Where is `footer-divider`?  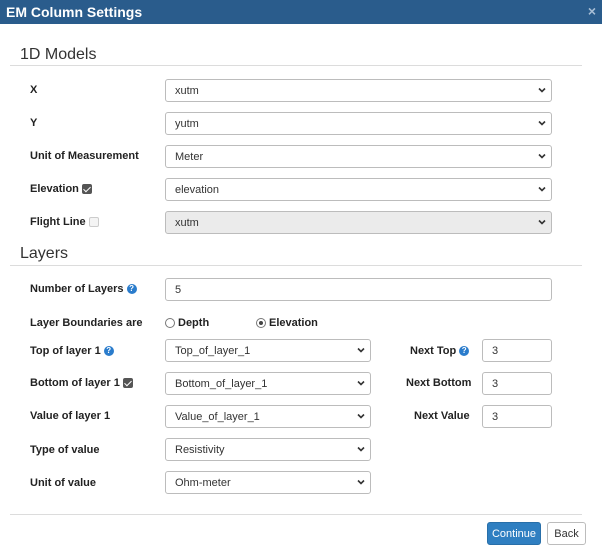
footer-divider is located at coordinates (296, 514).